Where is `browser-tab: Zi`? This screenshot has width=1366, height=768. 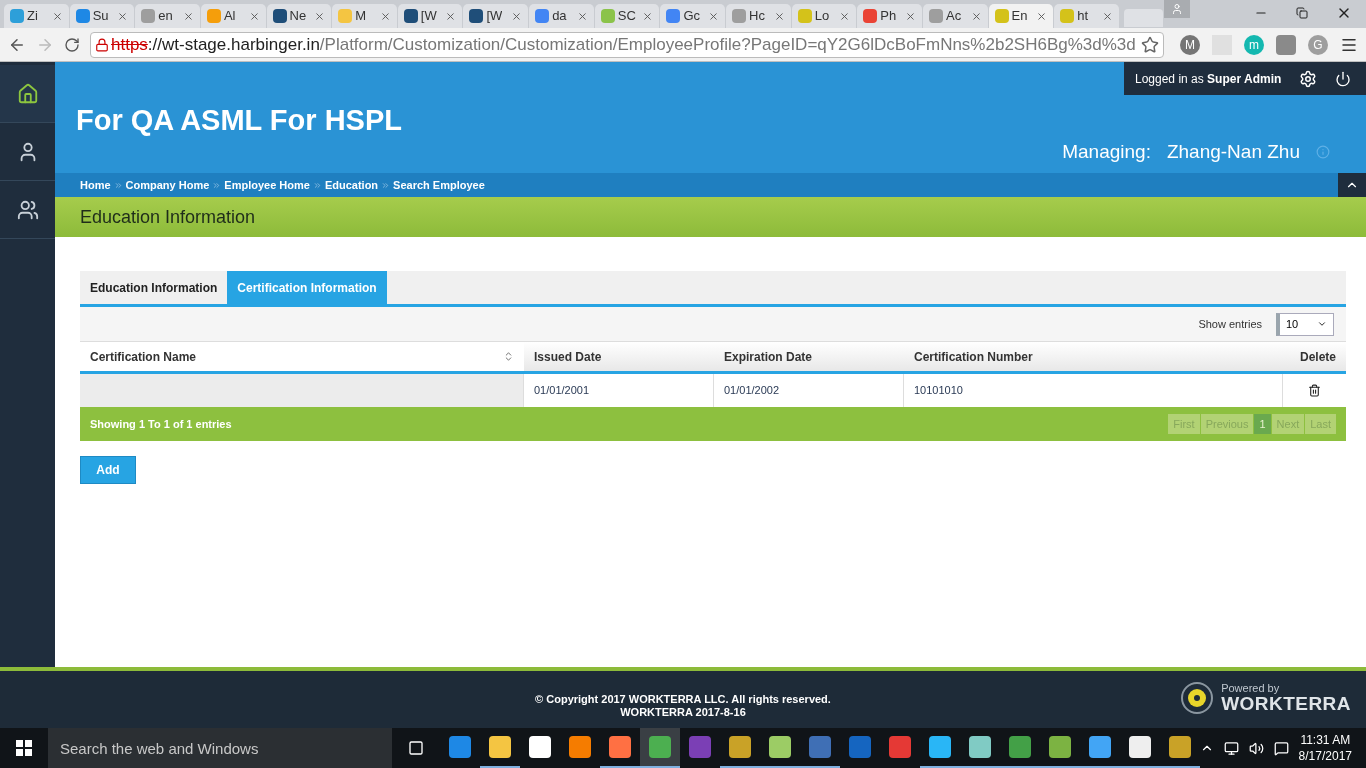 browser-tab: Zi is located at coordinates (36, 16).